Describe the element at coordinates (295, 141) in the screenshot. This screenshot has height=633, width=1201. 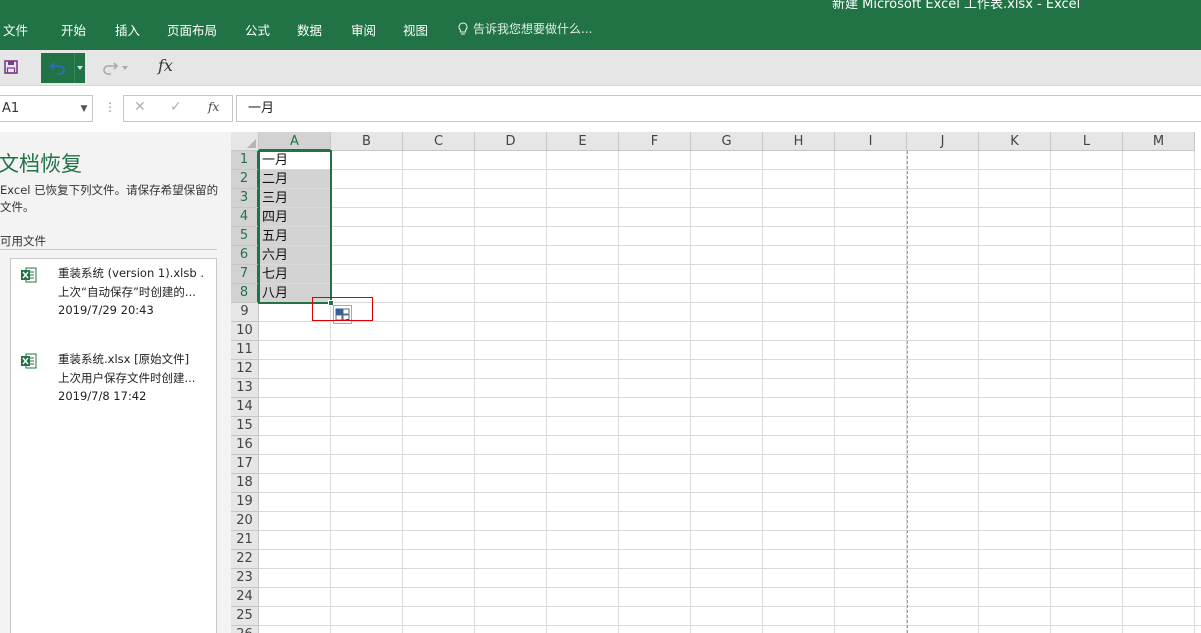
I see `column-header-a: A` at that location.